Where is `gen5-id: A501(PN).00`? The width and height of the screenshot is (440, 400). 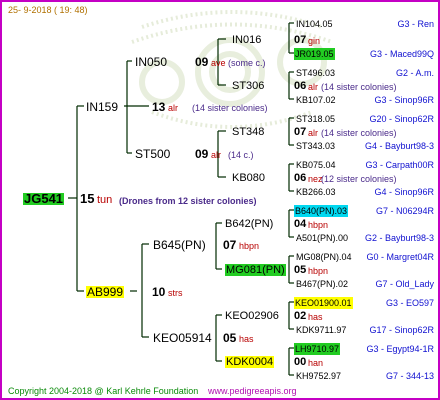
gen5-id: A501(PN).00 is located at coordinates (322, 238).